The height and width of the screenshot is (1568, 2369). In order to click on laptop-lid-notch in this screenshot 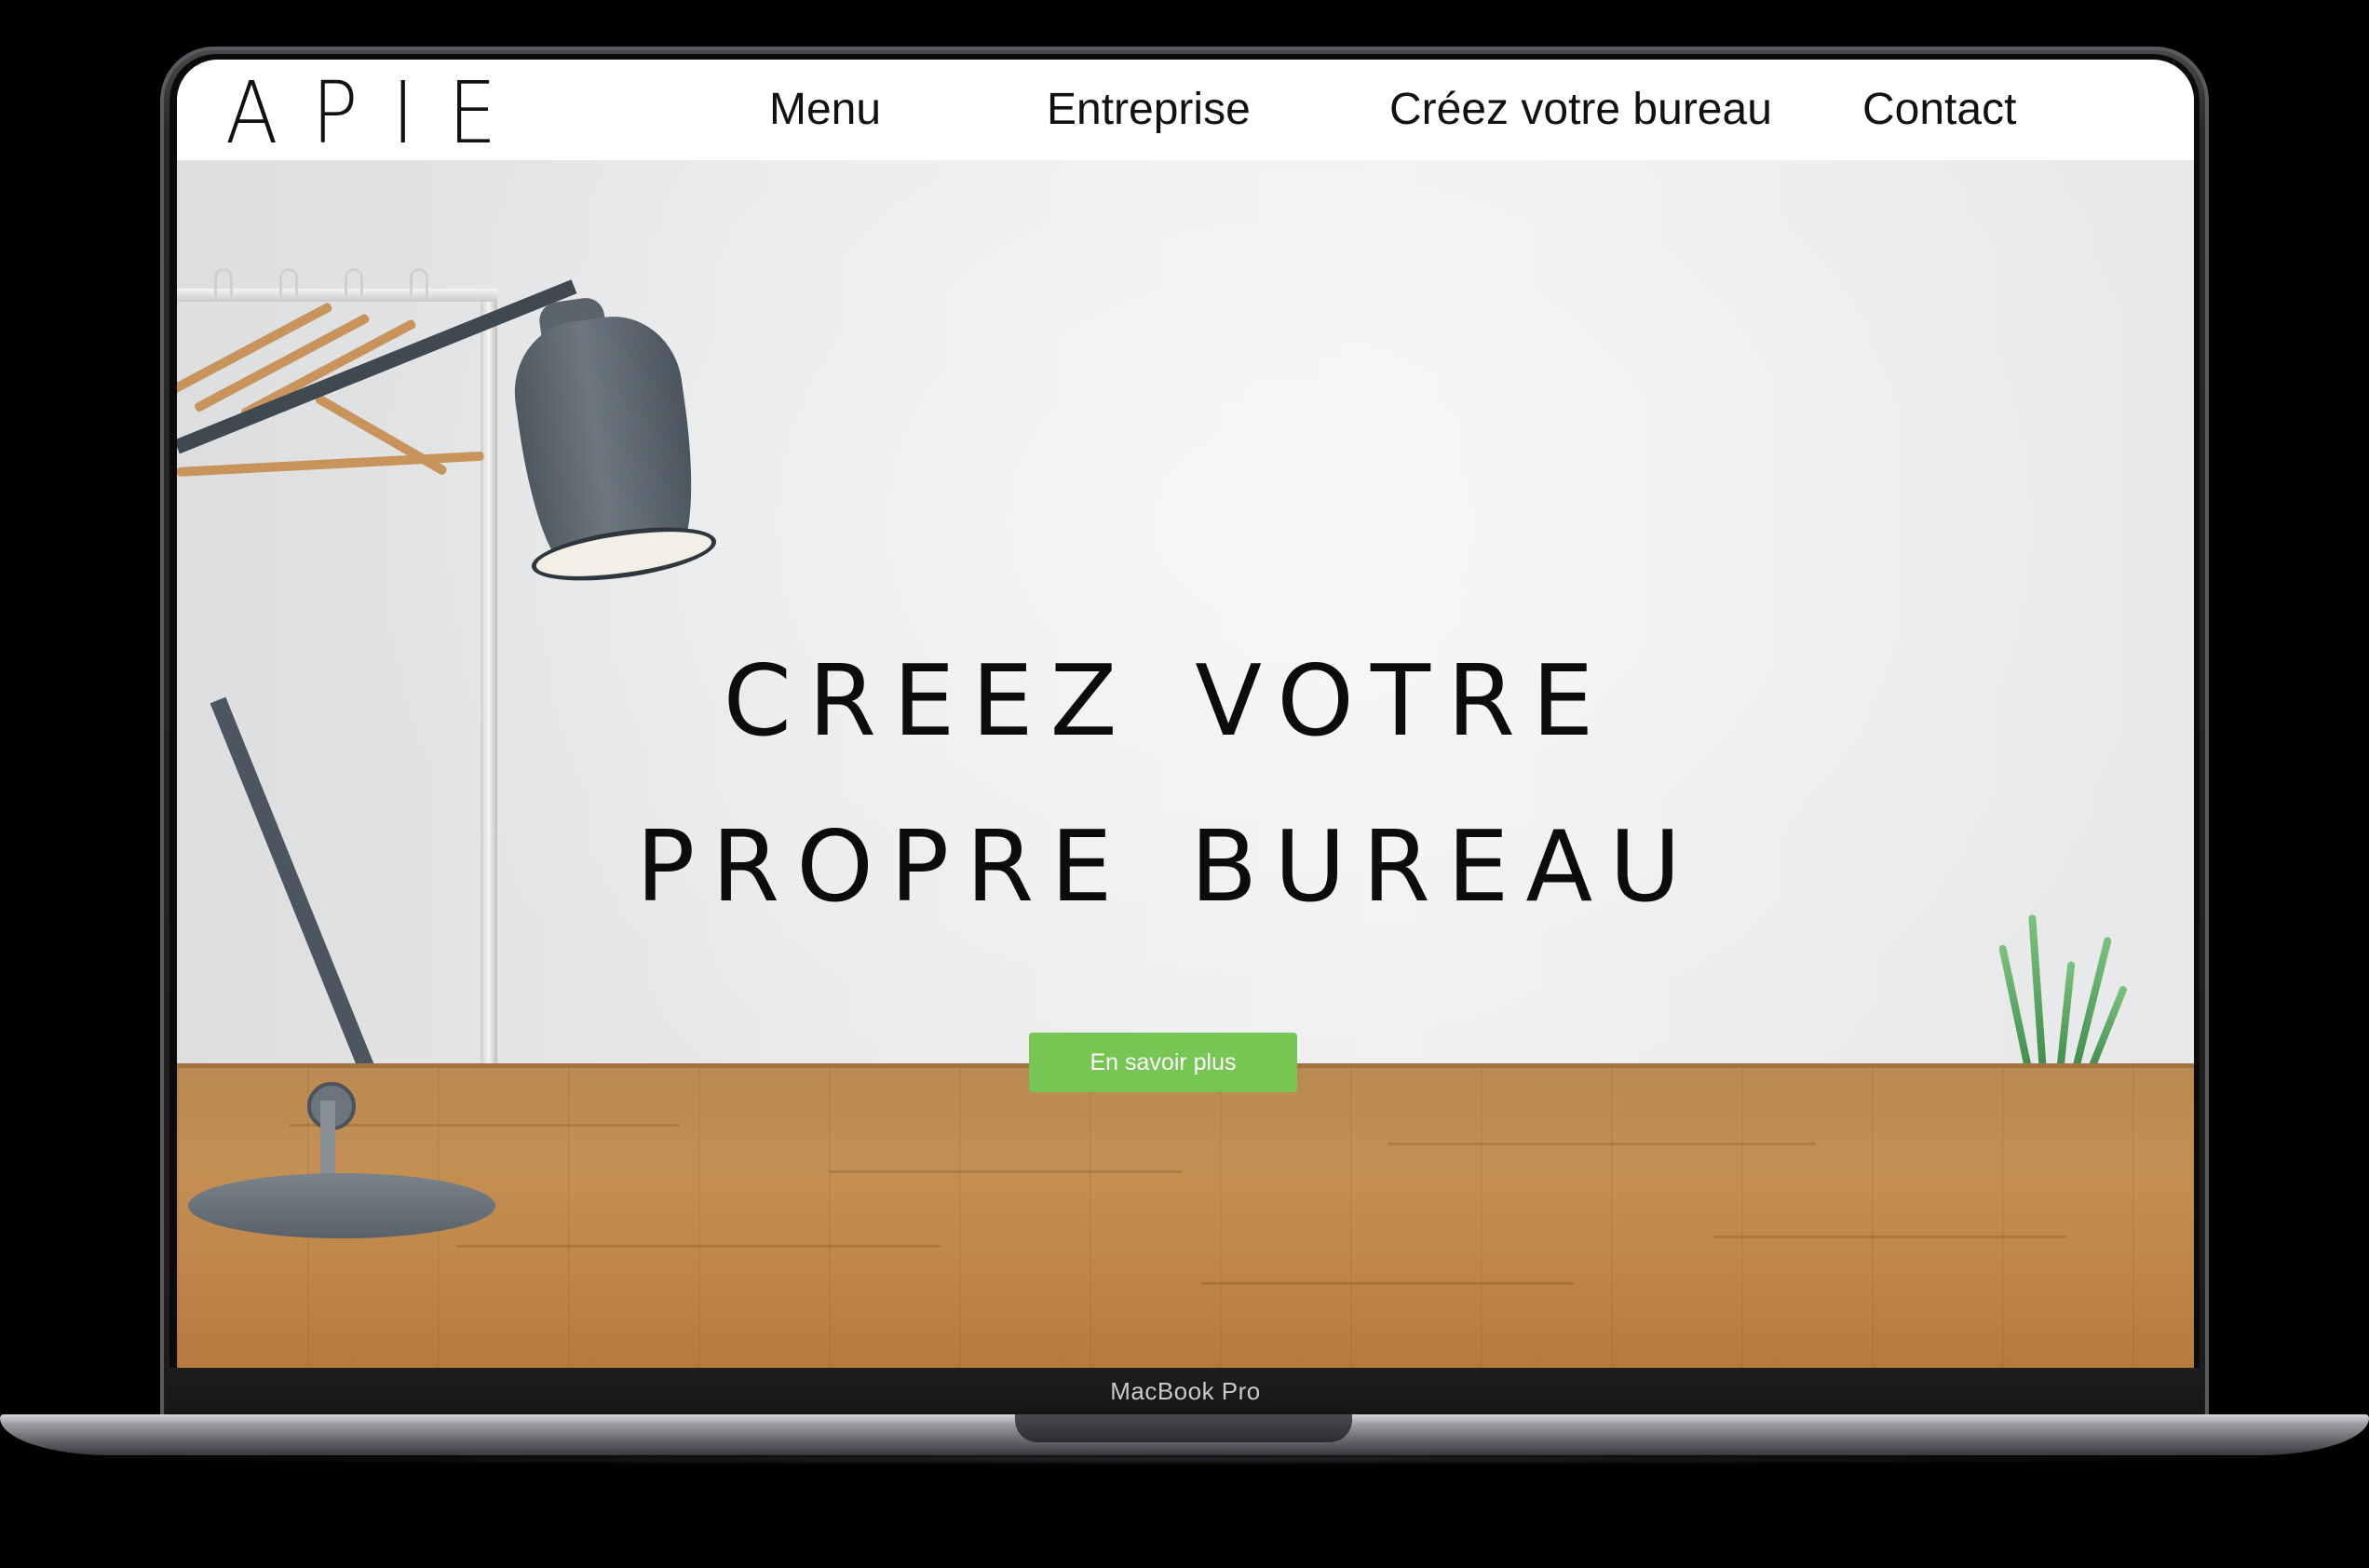, I will do `click(1183, 1428)`.